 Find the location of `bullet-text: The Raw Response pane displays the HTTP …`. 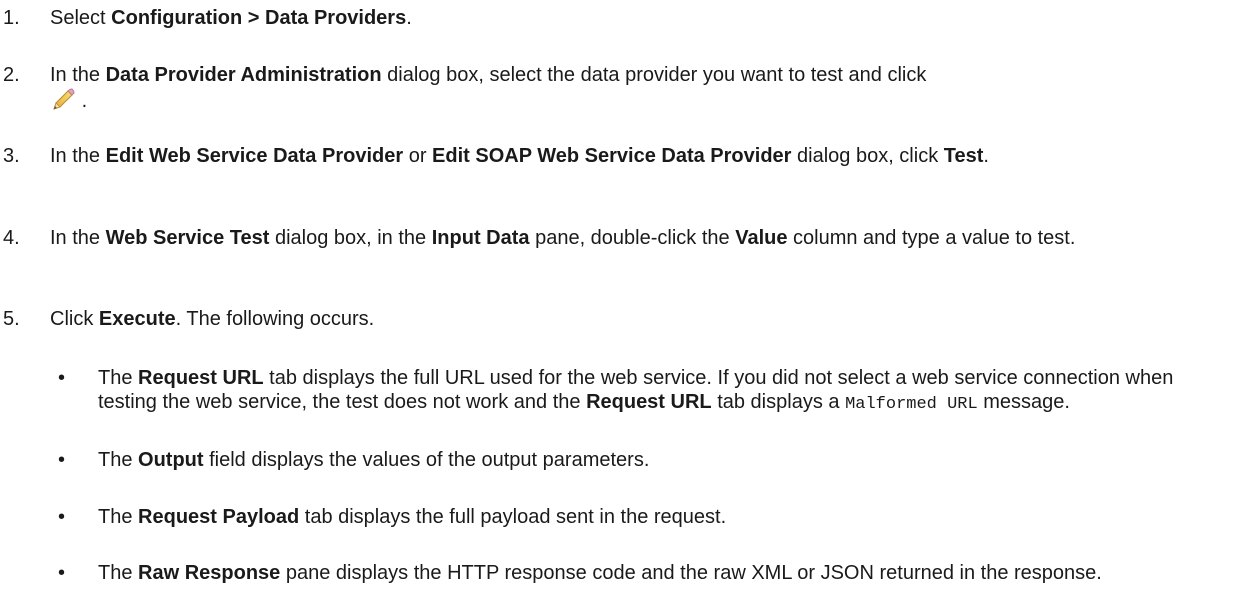

bullet-text: The Raw Response pane displays the HTTP … is located at coordinates (663, 573).